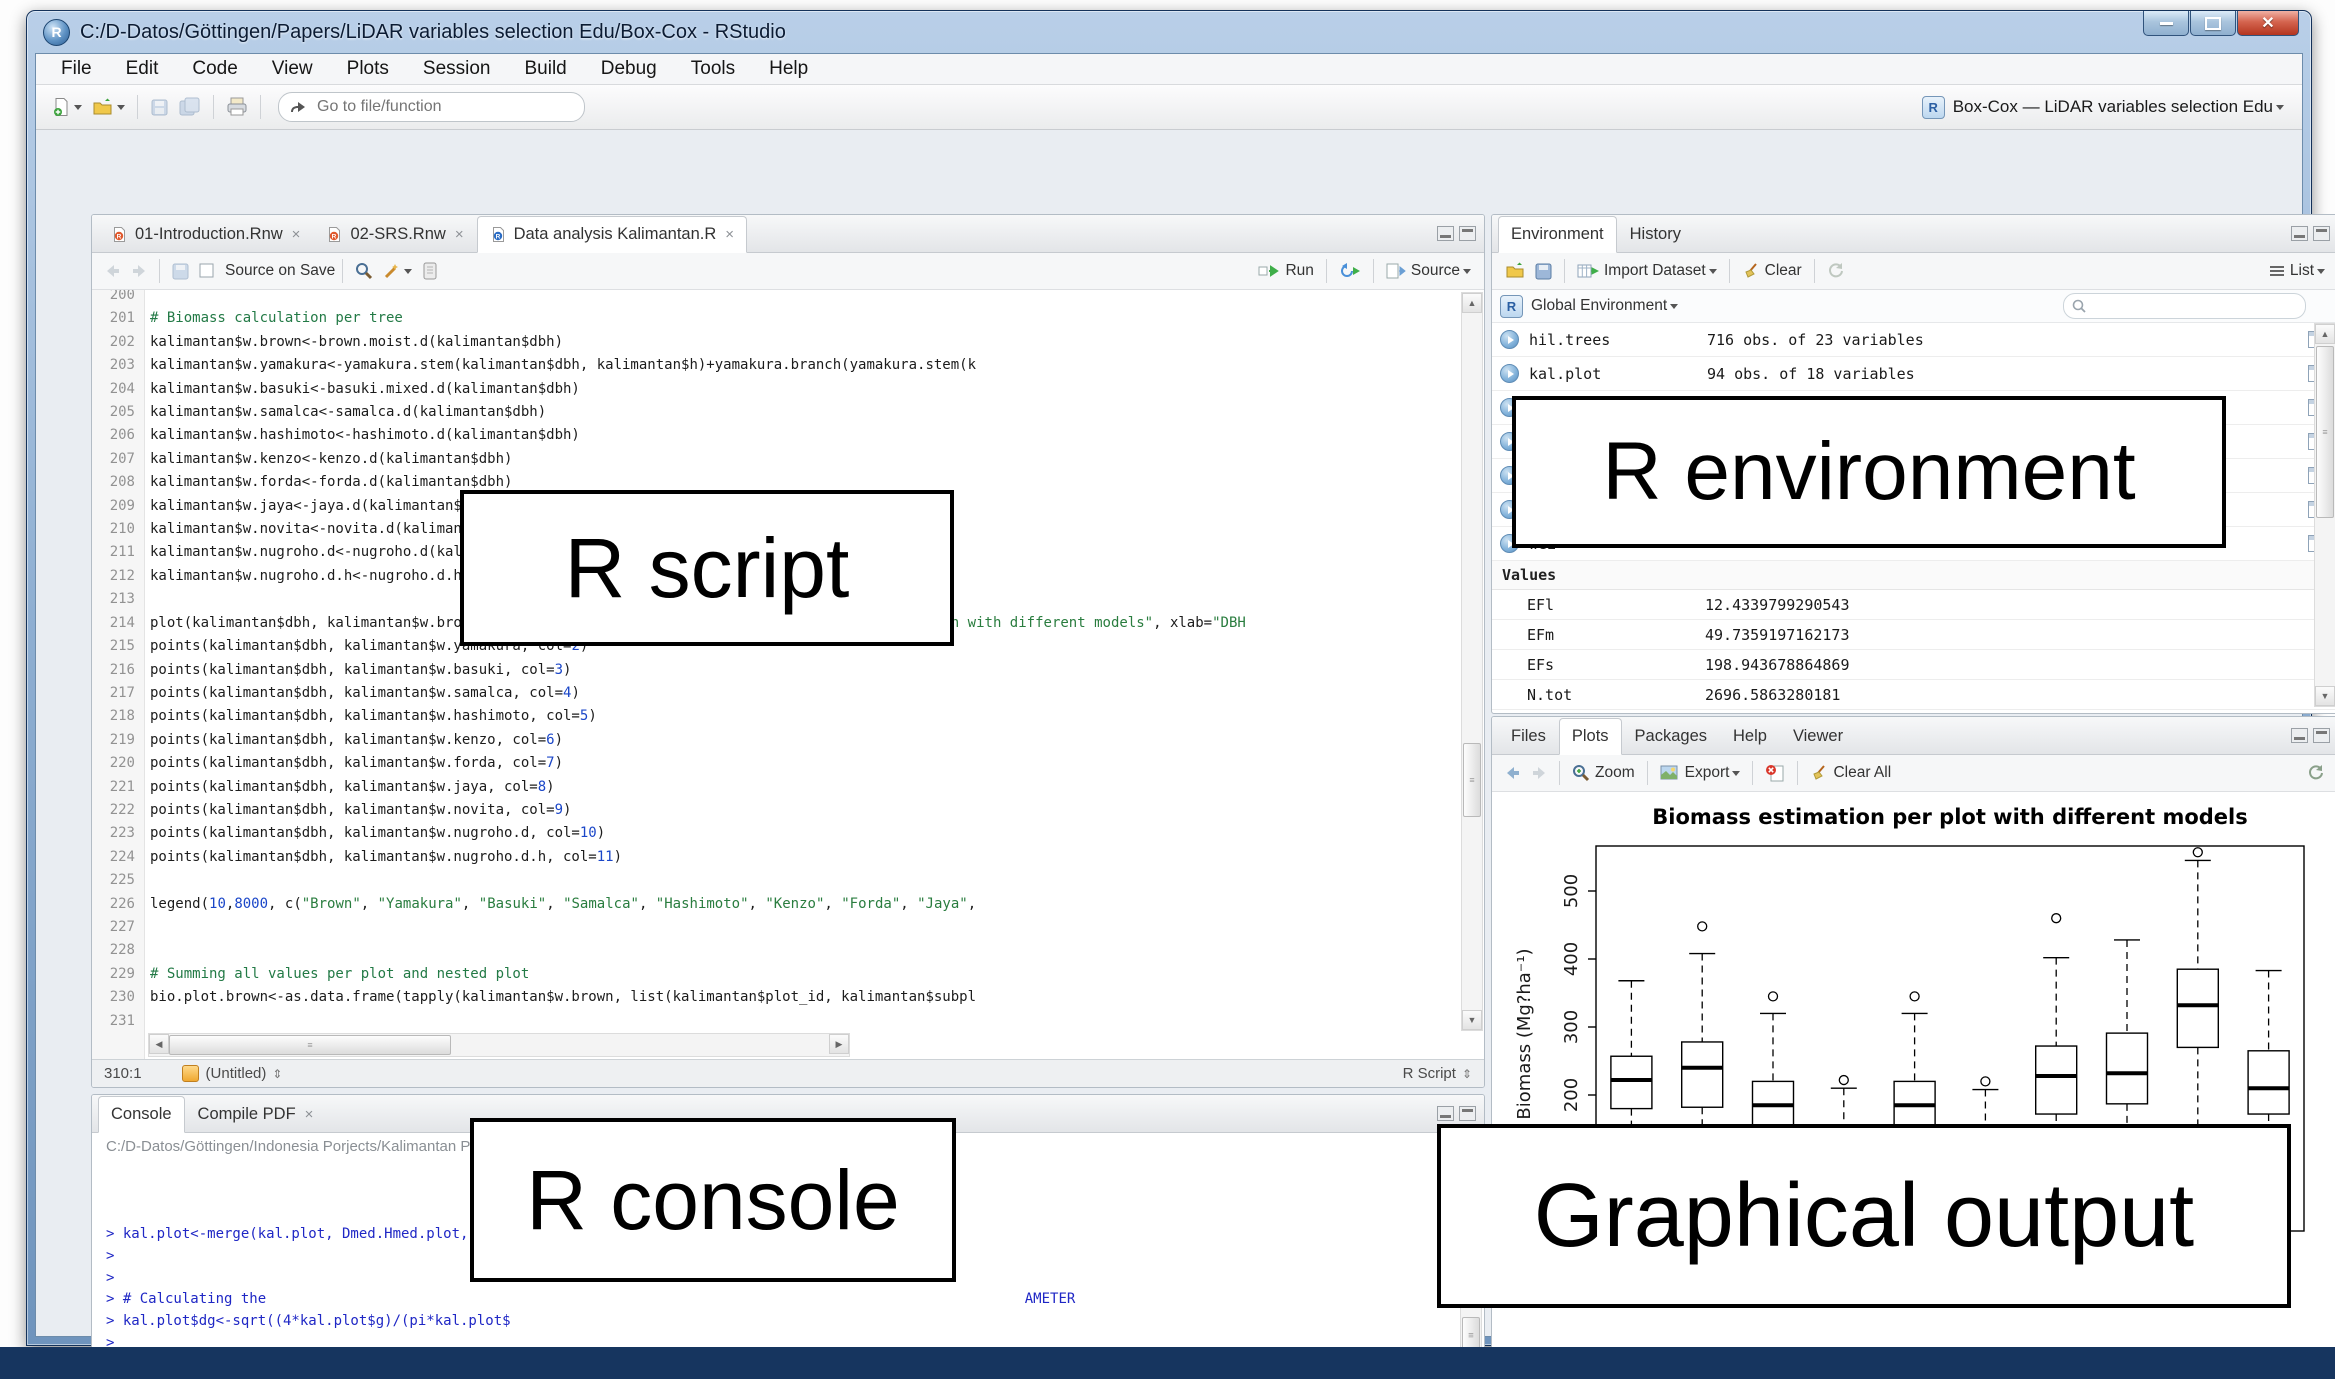  What do you see at coordinates (180, 271) in the screenshot?
I see `save-doc-button` at bounding box center [180, 271].